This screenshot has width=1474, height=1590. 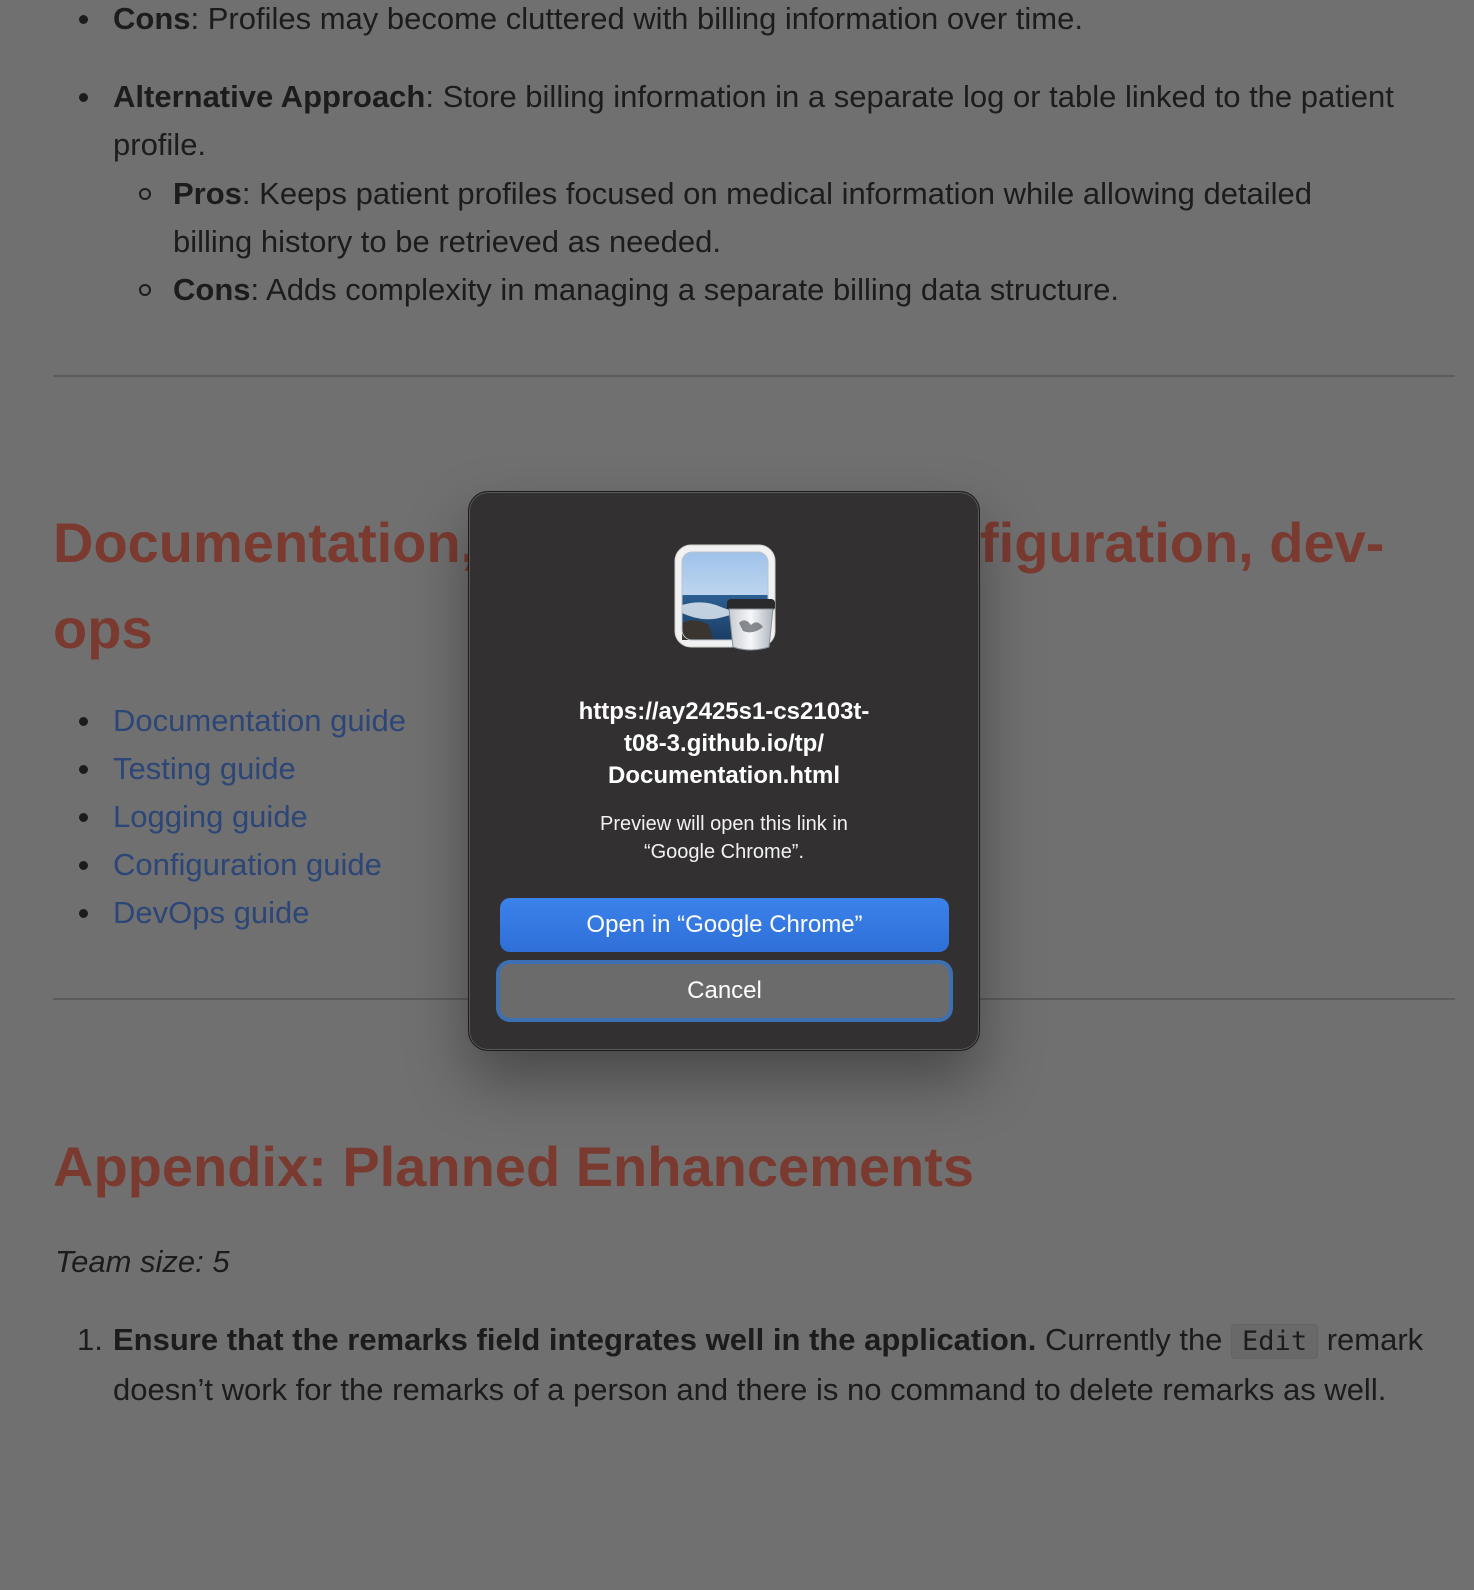 What do you see at coordinates (269, 96) in the screenshot?
I see `alternative-approach-label: Alternative Approach` at bounding box center [269, 96].